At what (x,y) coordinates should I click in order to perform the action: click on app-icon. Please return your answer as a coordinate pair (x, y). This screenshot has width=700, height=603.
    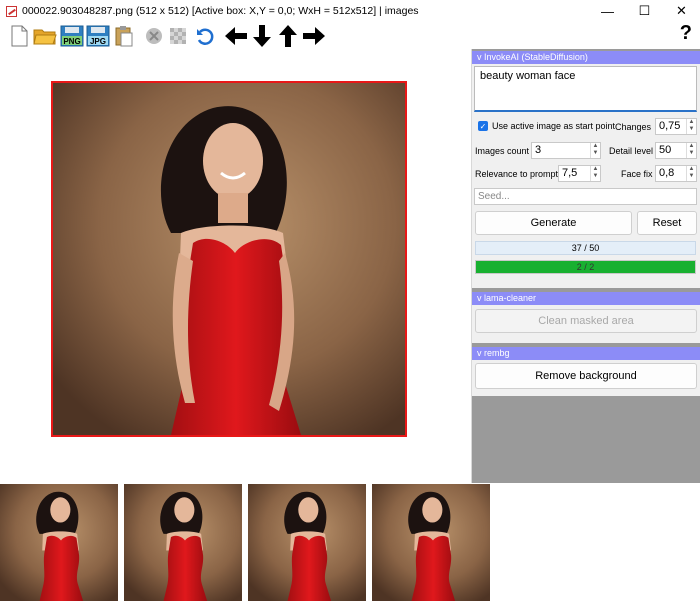
    Looking at the image, I should click on (11, 11).